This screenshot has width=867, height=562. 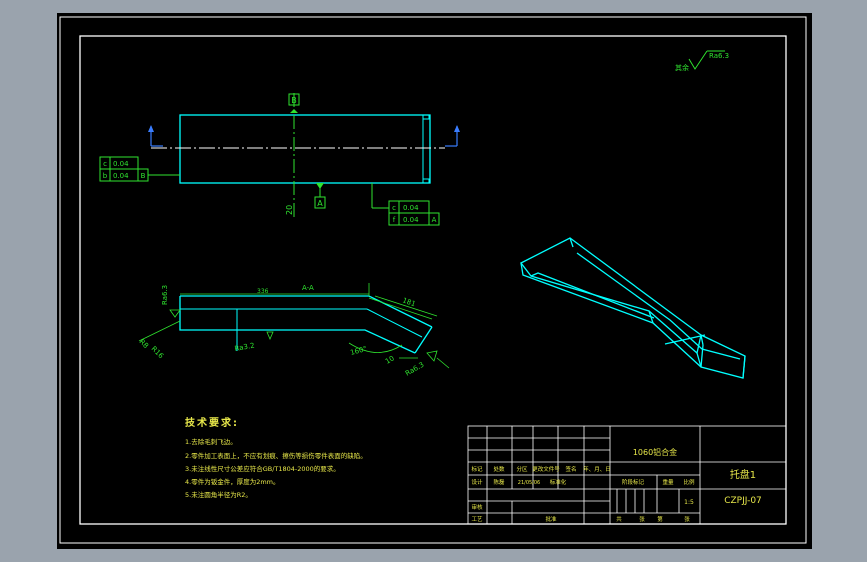 I want to click on dim-length: 336, so click(x=263, y=291).